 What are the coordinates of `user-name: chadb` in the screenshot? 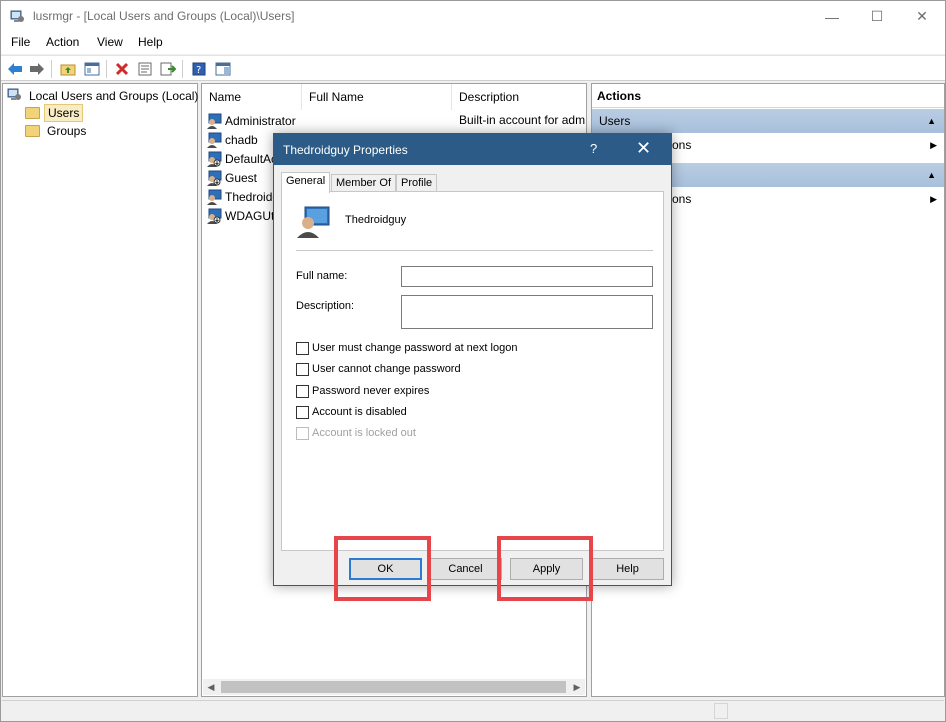 It's located at (241, 139).